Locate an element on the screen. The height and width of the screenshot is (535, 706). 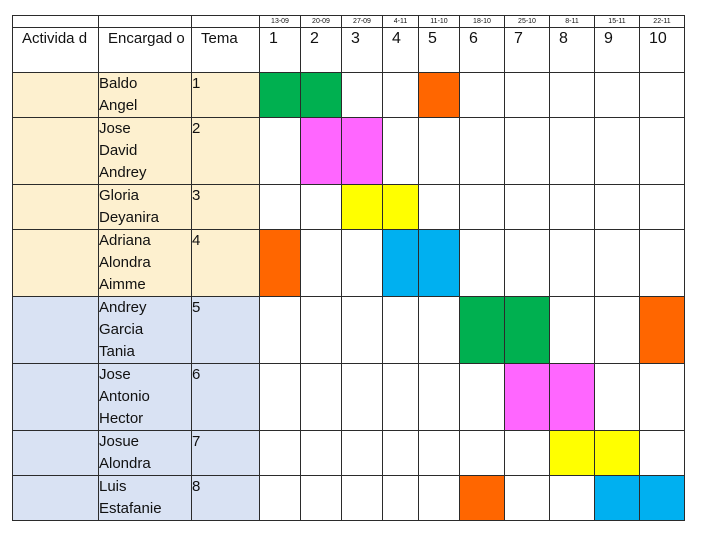
manager-name: Aimme is located at coordinates (122, 284).